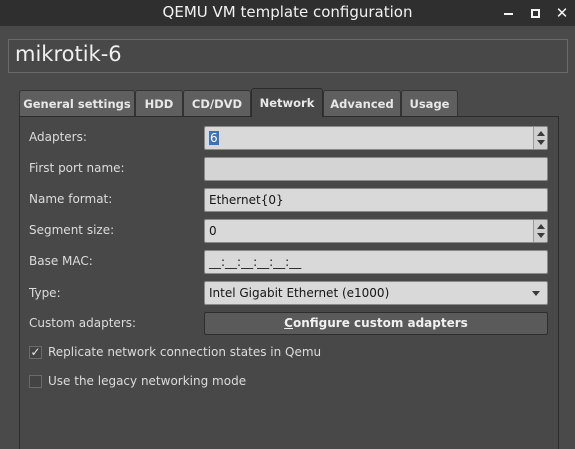 Image resolution: width=575 pixels, height=449 pixels. What do you see at coordinates (217, 103) in the screenshot?
I see `tab-cd-dvd: CD/DVD` at bounding box center [217, 103].